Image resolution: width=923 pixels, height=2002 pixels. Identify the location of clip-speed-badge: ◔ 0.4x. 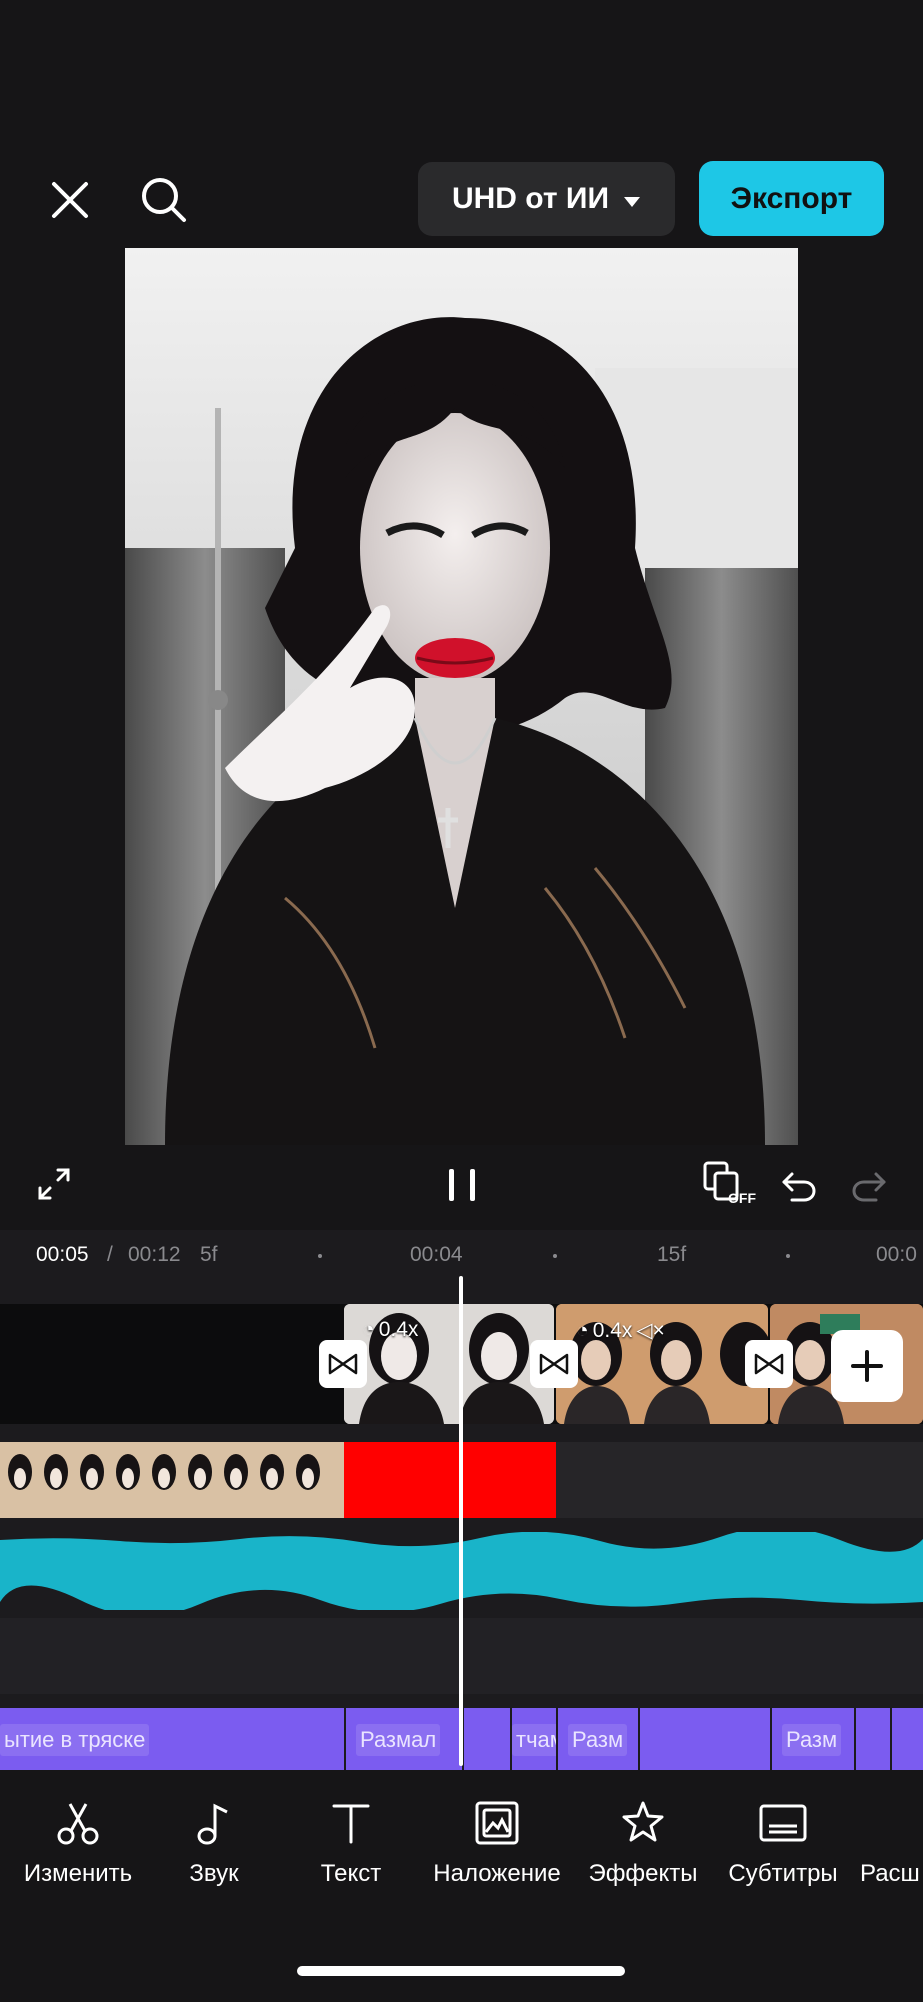
(390, 1330).